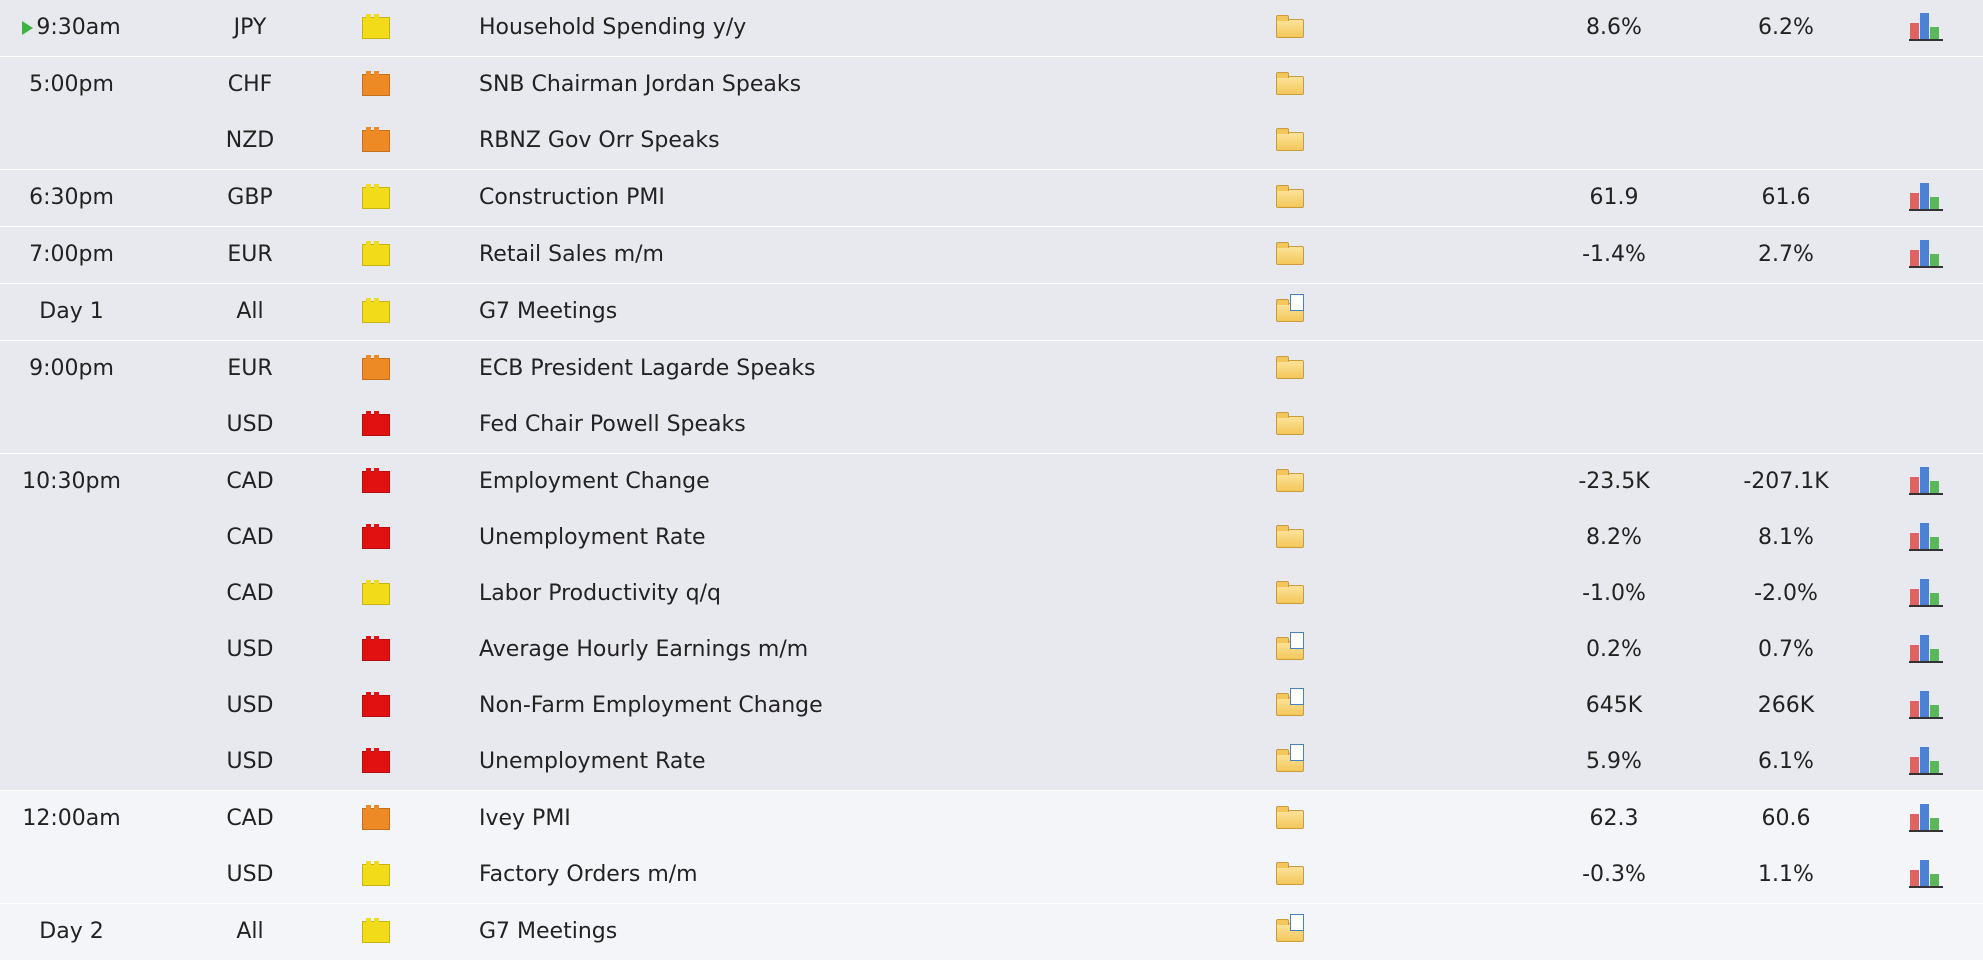  What do you see at coordinates (859, 706) in the screenshot?
I see `event-title: Non-Farm Employment Change` at bounding box center [859, 706].